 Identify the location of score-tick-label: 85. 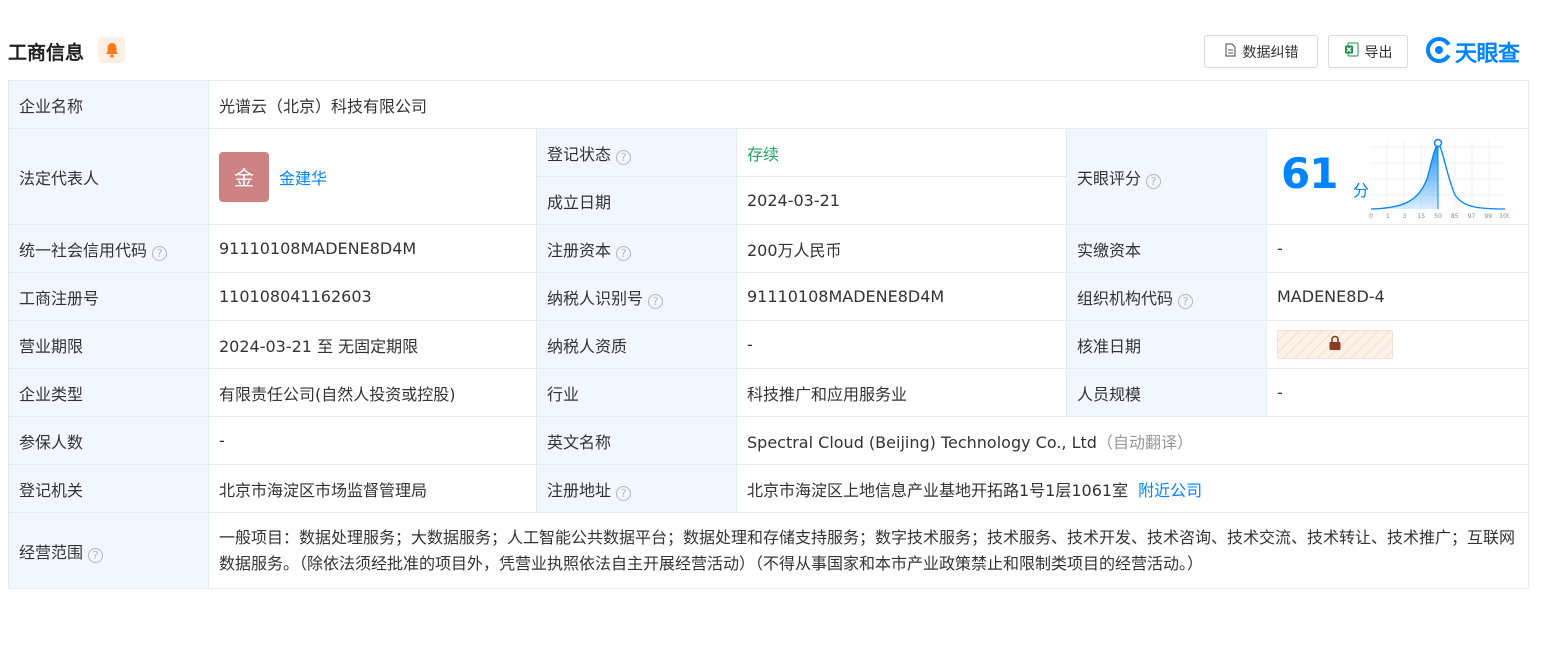
(1455, 216).